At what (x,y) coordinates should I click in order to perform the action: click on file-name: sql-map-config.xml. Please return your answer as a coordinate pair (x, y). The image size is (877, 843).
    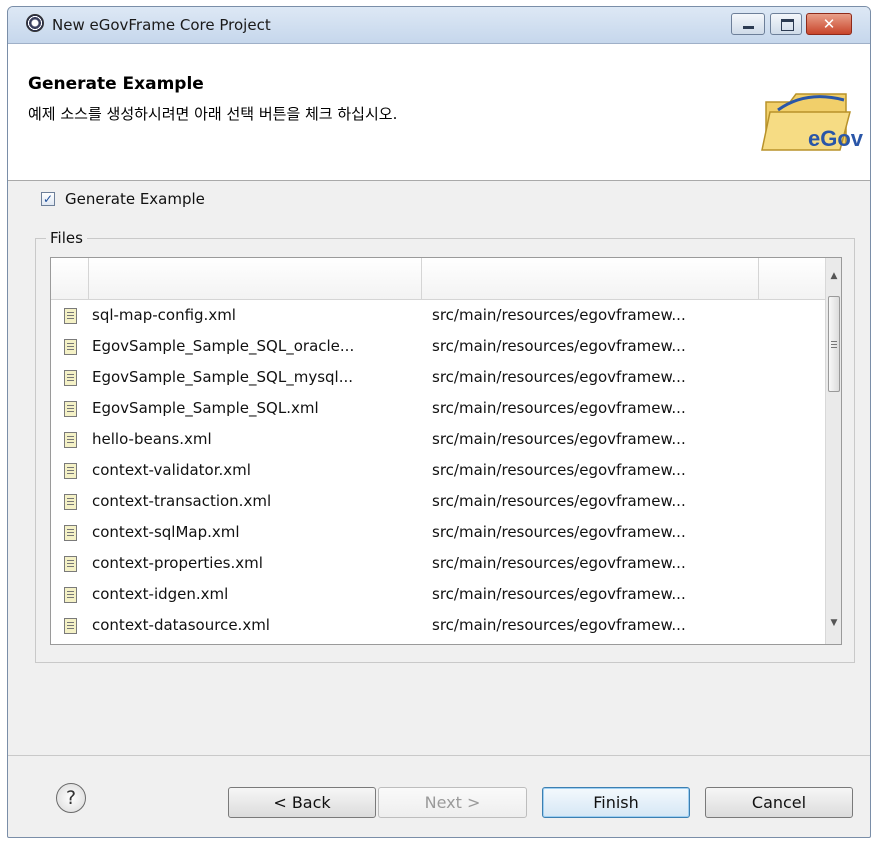
    Looking at the image, I should click on (164, 315).